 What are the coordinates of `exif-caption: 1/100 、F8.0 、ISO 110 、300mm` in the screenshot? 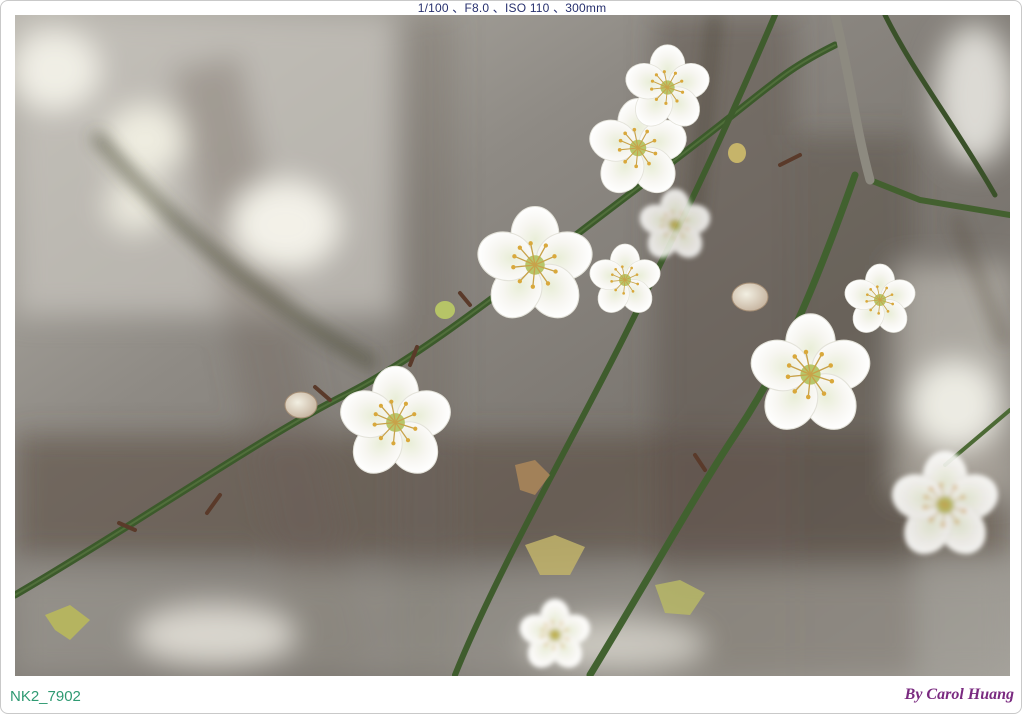 It's located at (512, 8).